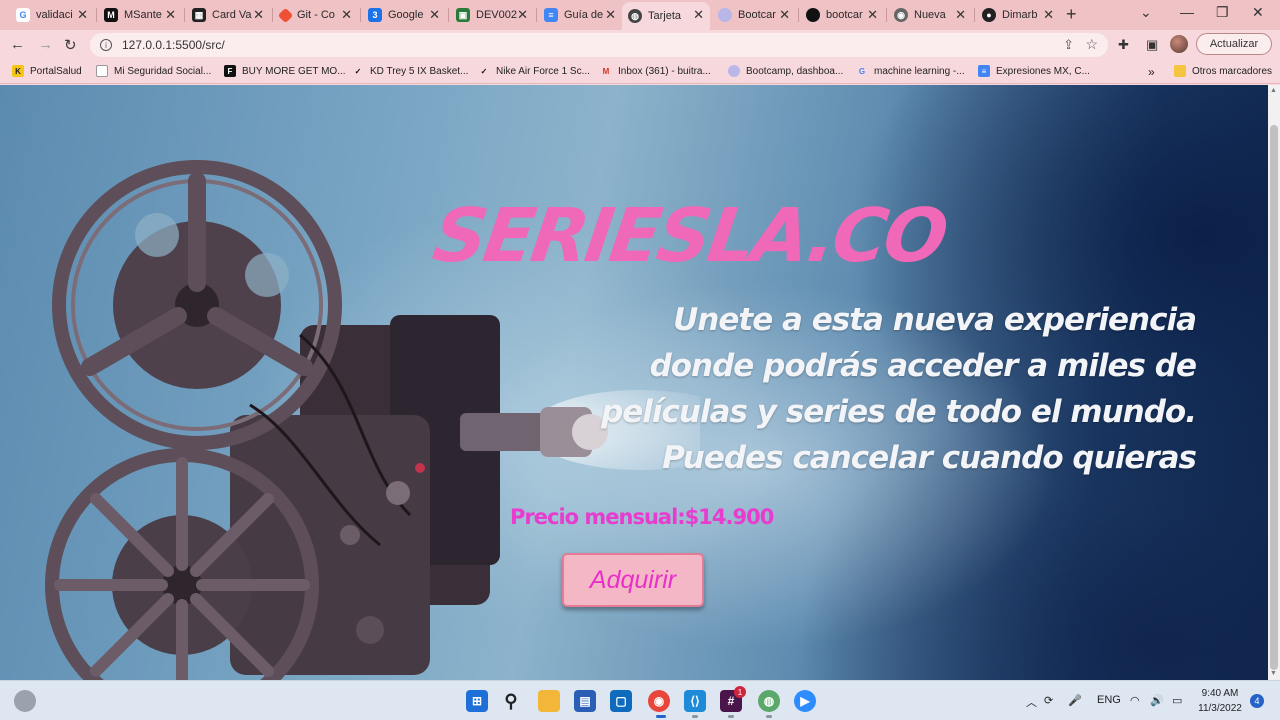  What do you see at coordinates (477, 701) in the screenshot?
I see `start-icon: ⊞` at bounding box center [477, 701].